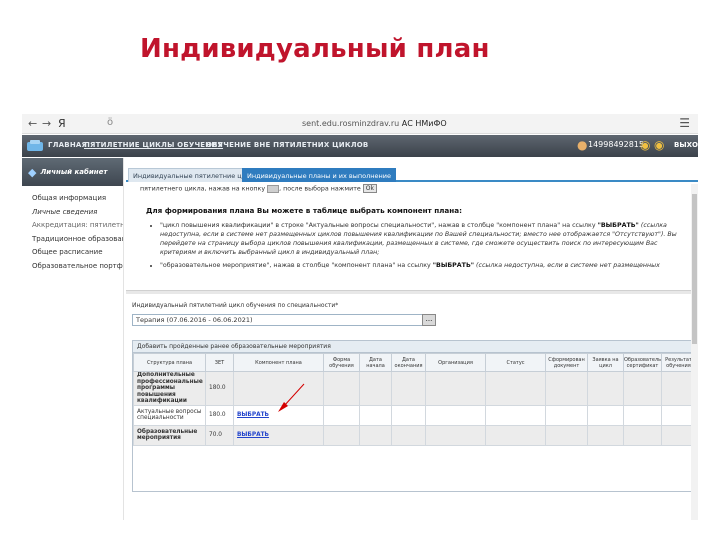 This screenshot has width=720, height=540. What do you see at coordinates (67, 145) in the screenshot?
I see `nav-tab-main: ГЛАВНАЯ` at bounding box center [67, 145].